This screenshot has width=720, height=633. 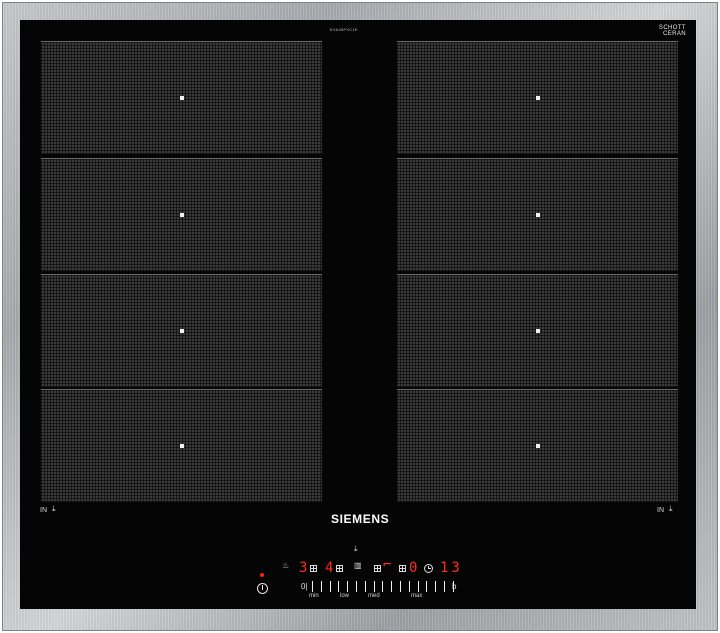 I want to click on slider-label-med: med, so click(x=374, y=596).